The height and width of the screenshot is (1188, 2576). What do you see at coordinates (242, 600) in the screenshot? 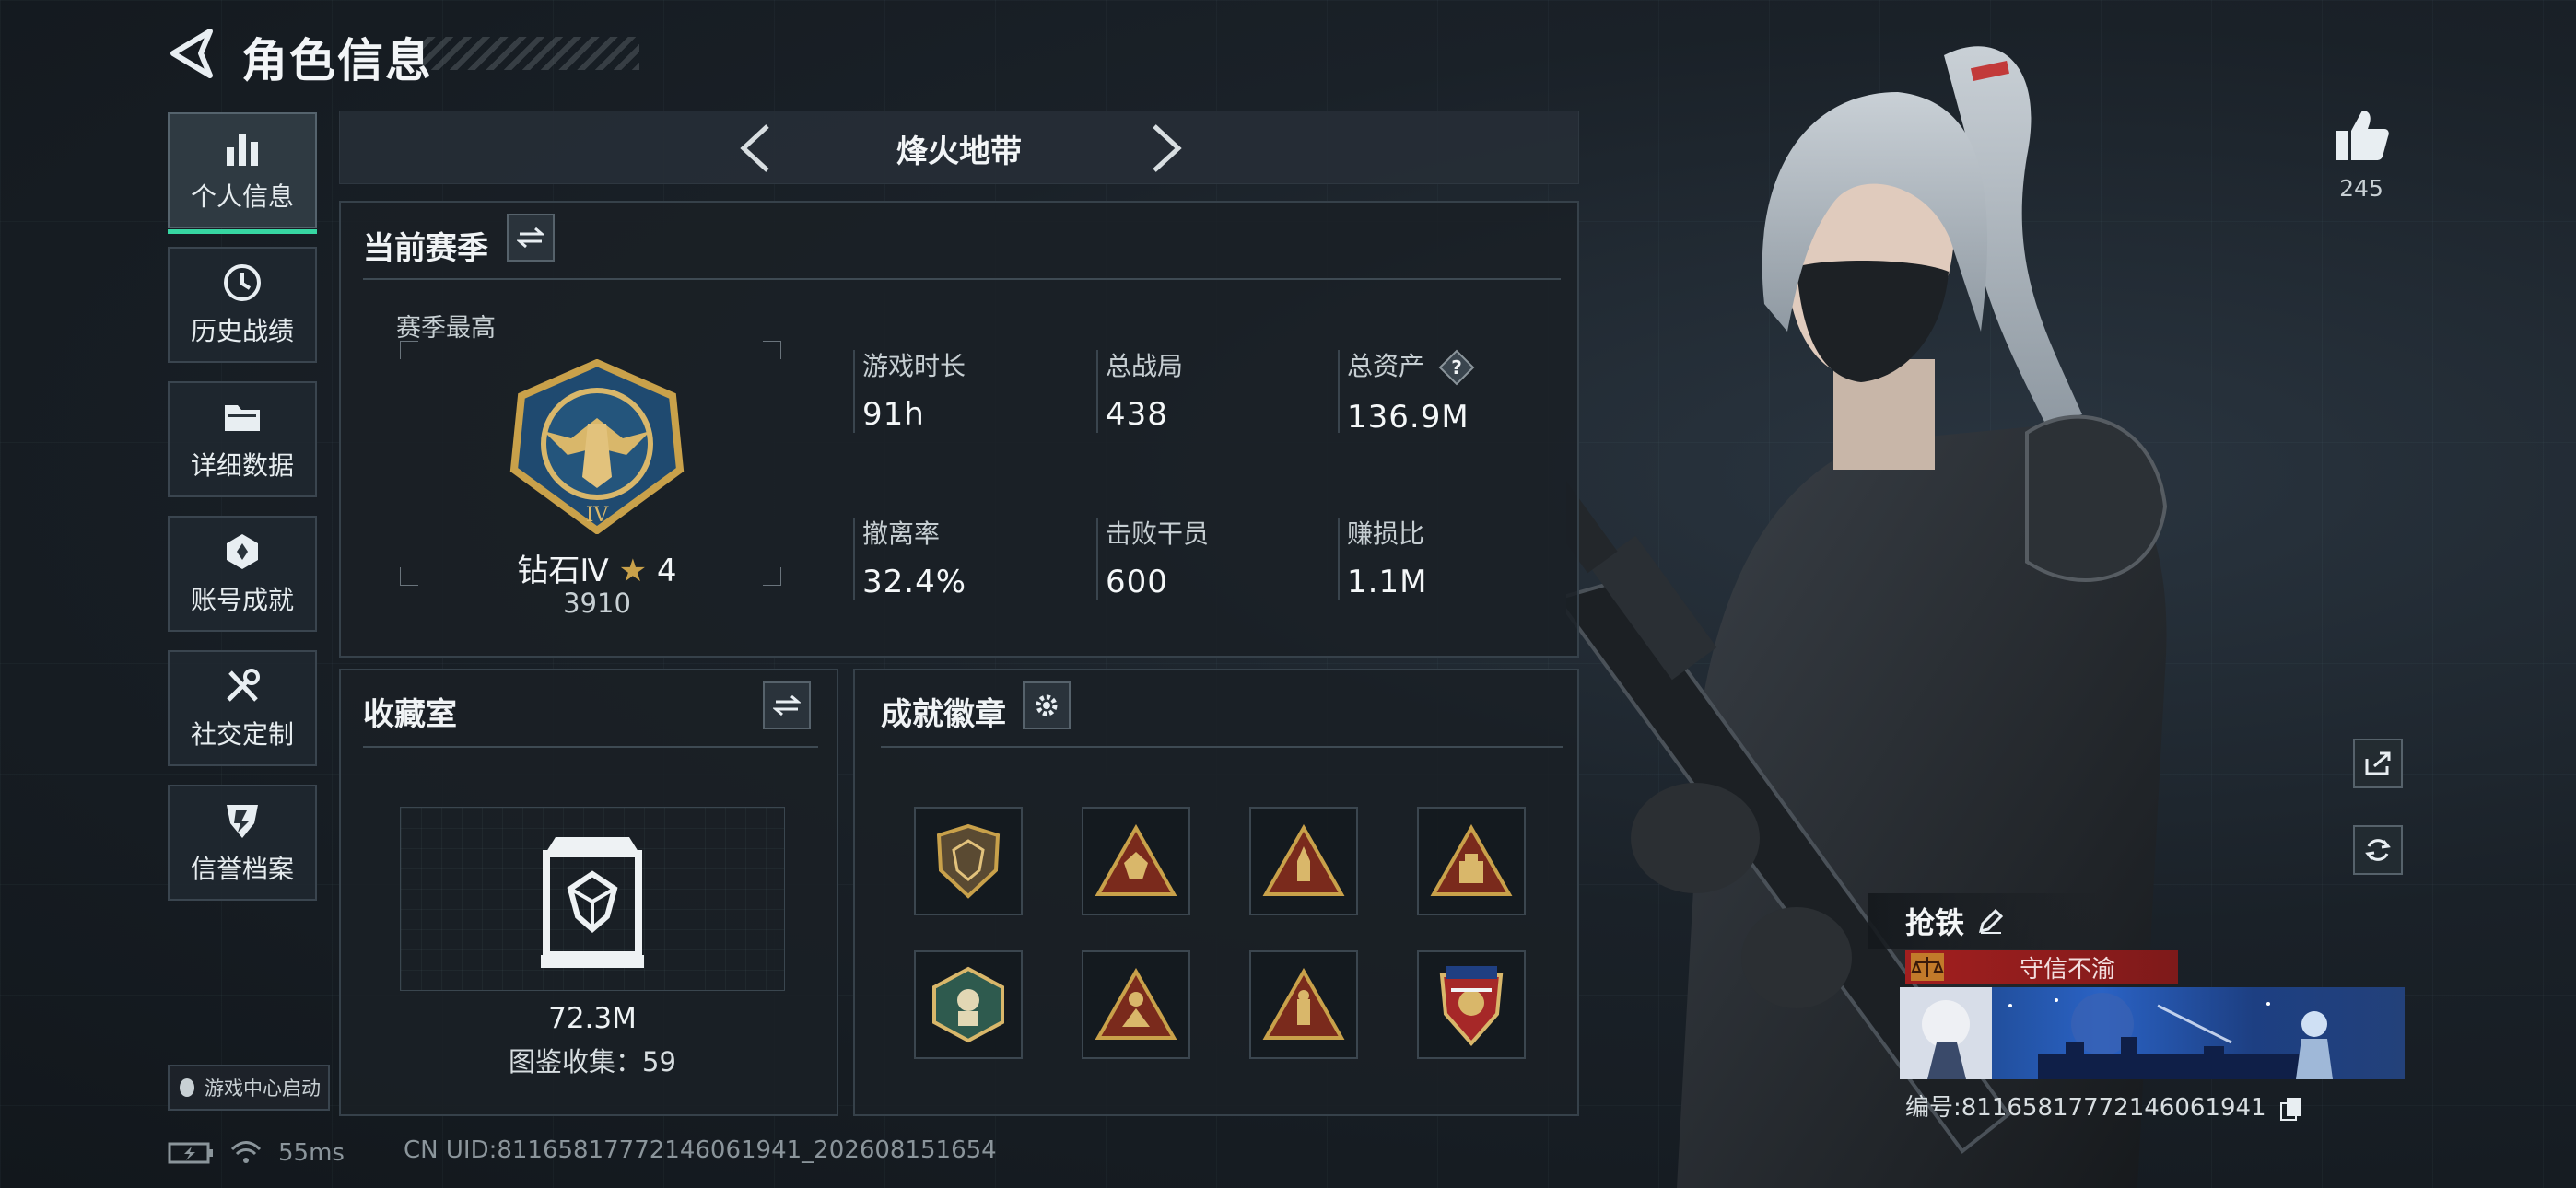
I see `nav-label: 账号成就` at bounding box center [242, 600].